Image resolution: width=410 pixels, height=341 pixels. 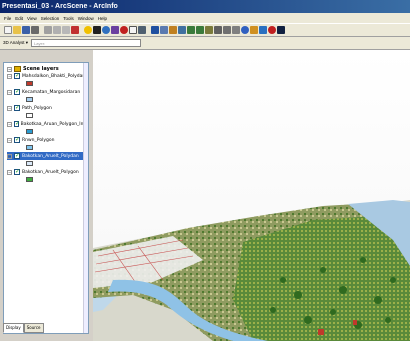 I want to click on layer-combo: Layer:, so click(x=86, y=43).